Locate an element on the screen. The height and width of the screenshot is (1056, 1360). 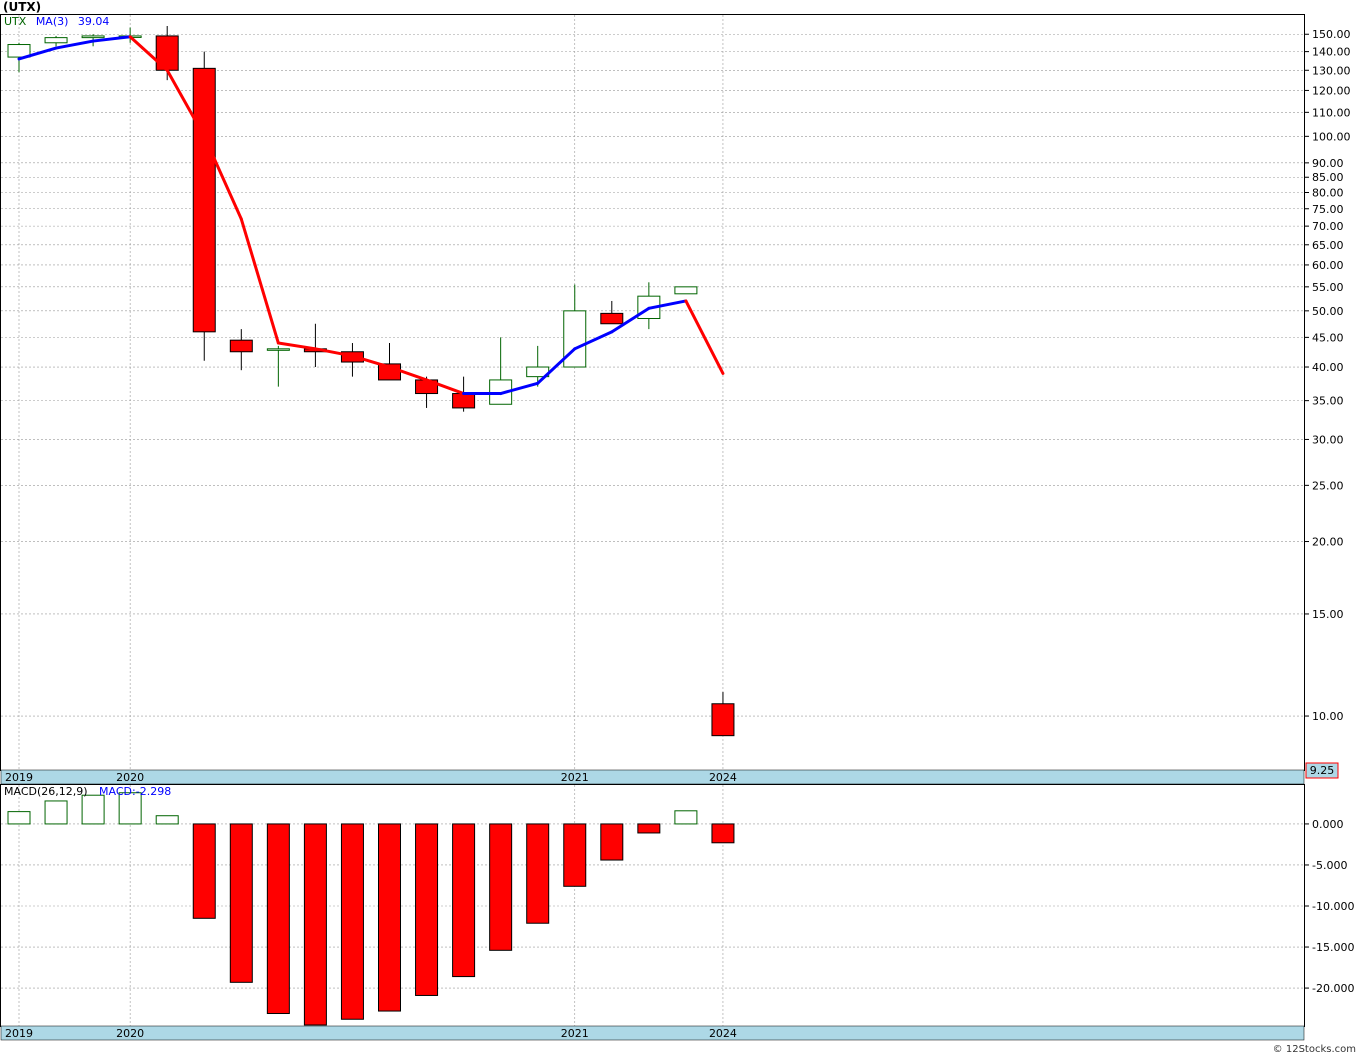
legend-symbol: UTX is located at coordinates (15, 21).